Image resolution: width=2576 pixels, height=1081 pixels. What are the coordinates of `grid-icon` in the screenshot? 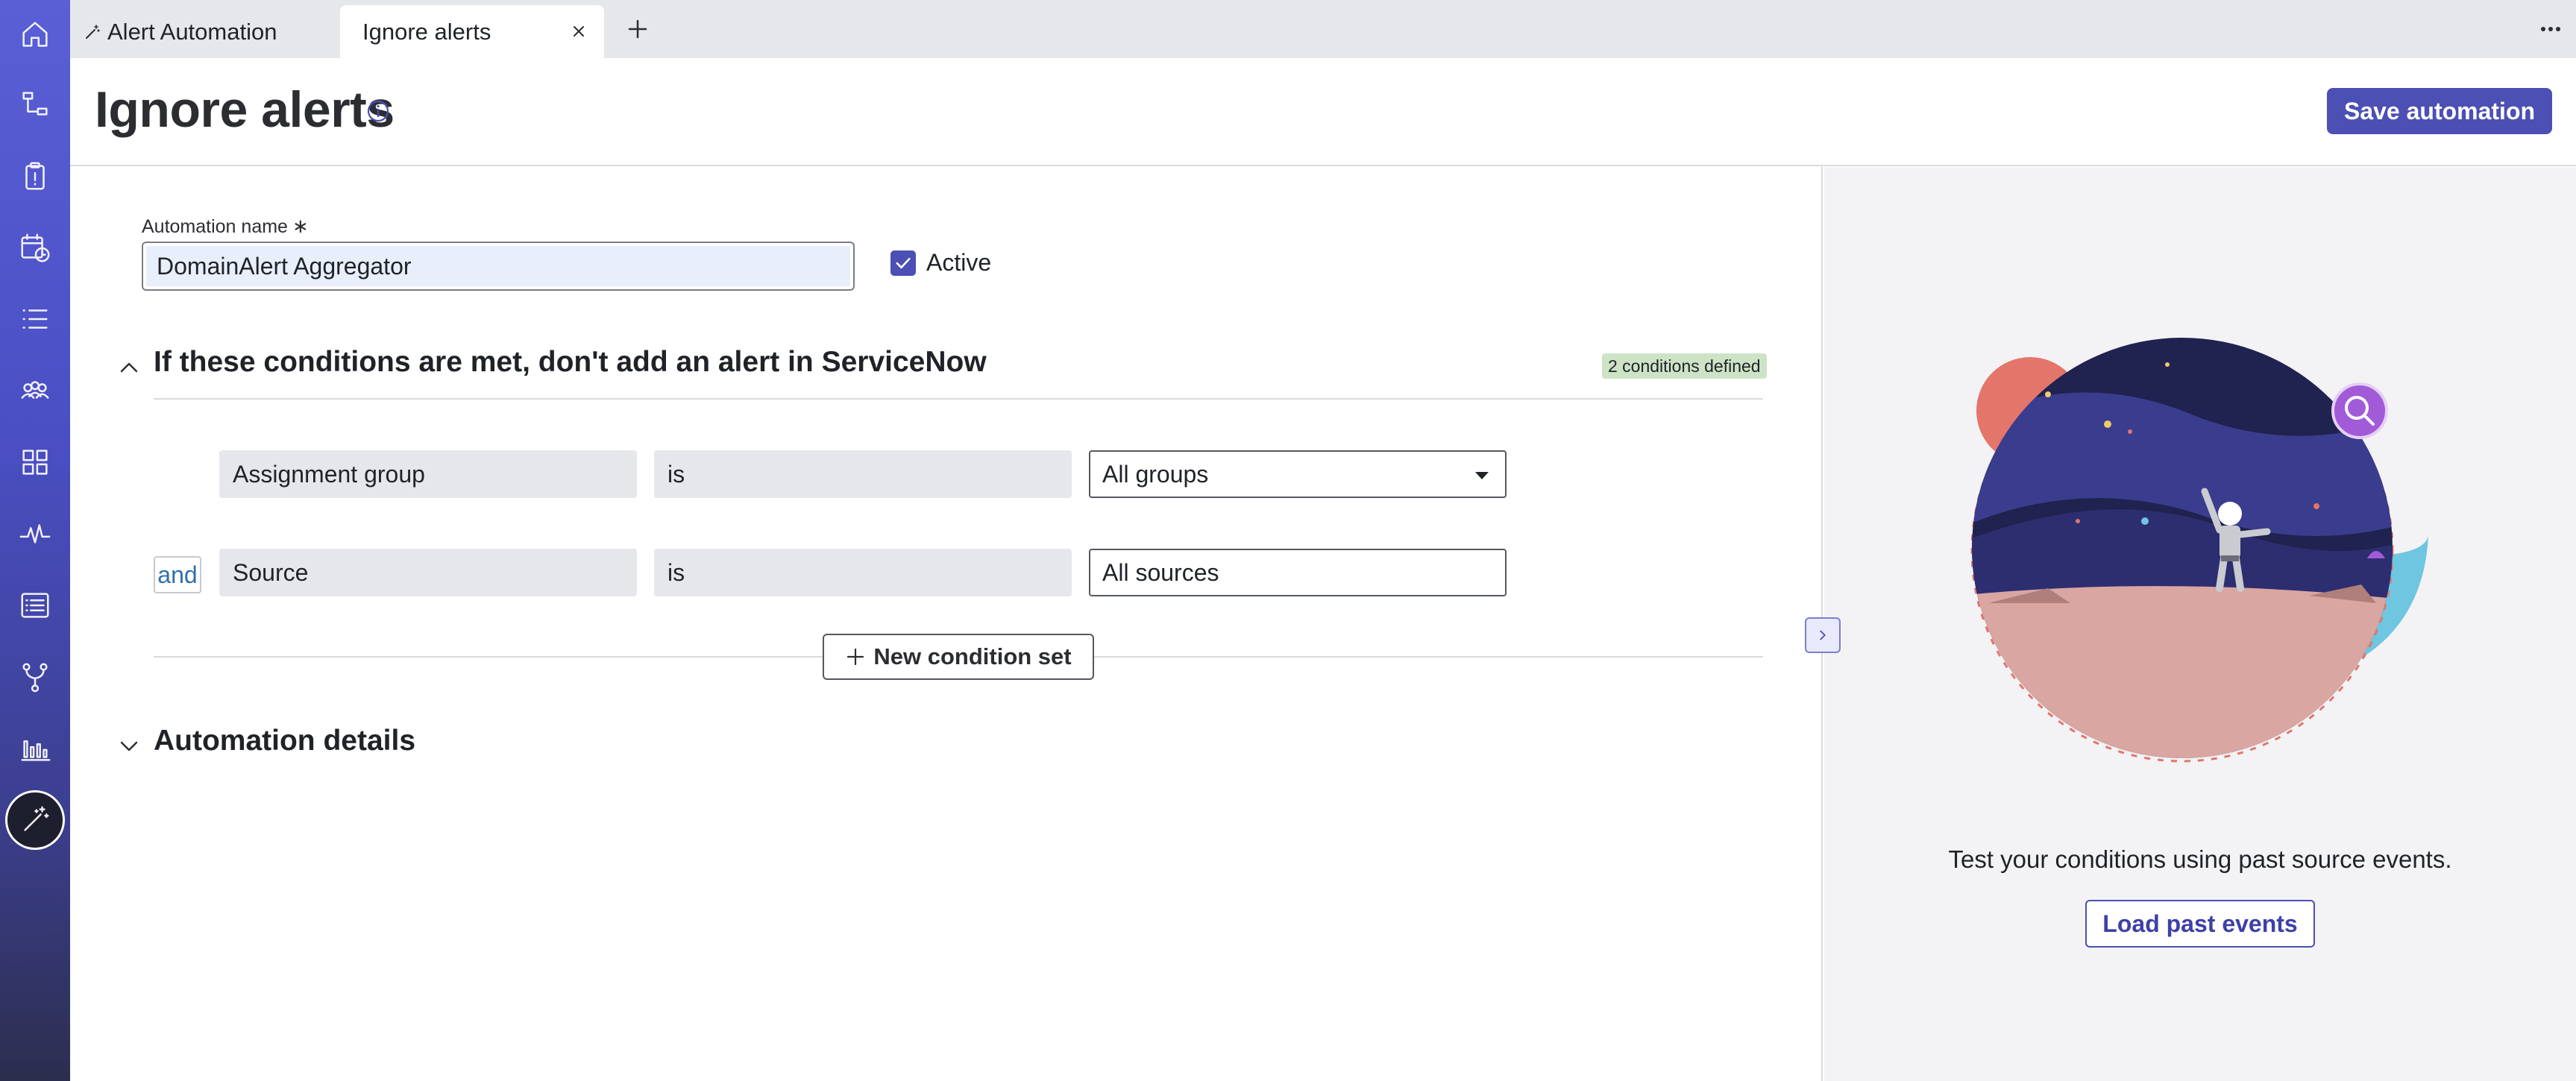 It's located at (35, 462).